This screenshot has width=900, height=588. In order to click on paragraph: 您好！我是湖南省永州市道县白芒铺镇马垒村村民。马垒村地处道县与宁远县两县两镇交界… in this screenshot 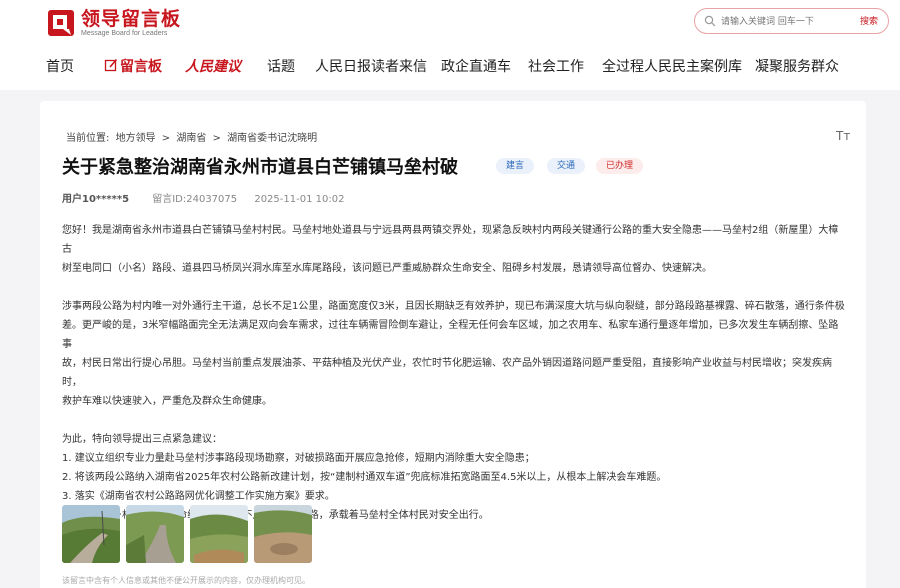, I will do `click(454, 249)`.